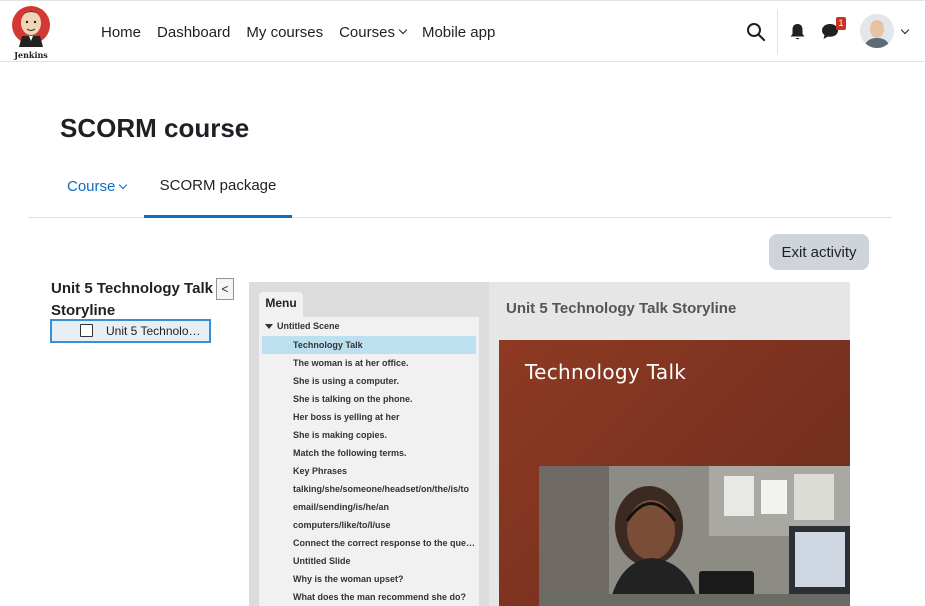 Image resolution: width=925 pixels, height=606 pixels. Describe the element at coordinates (31, 55) in the screenshot. I see `logo-text: Jenkins` at that location.